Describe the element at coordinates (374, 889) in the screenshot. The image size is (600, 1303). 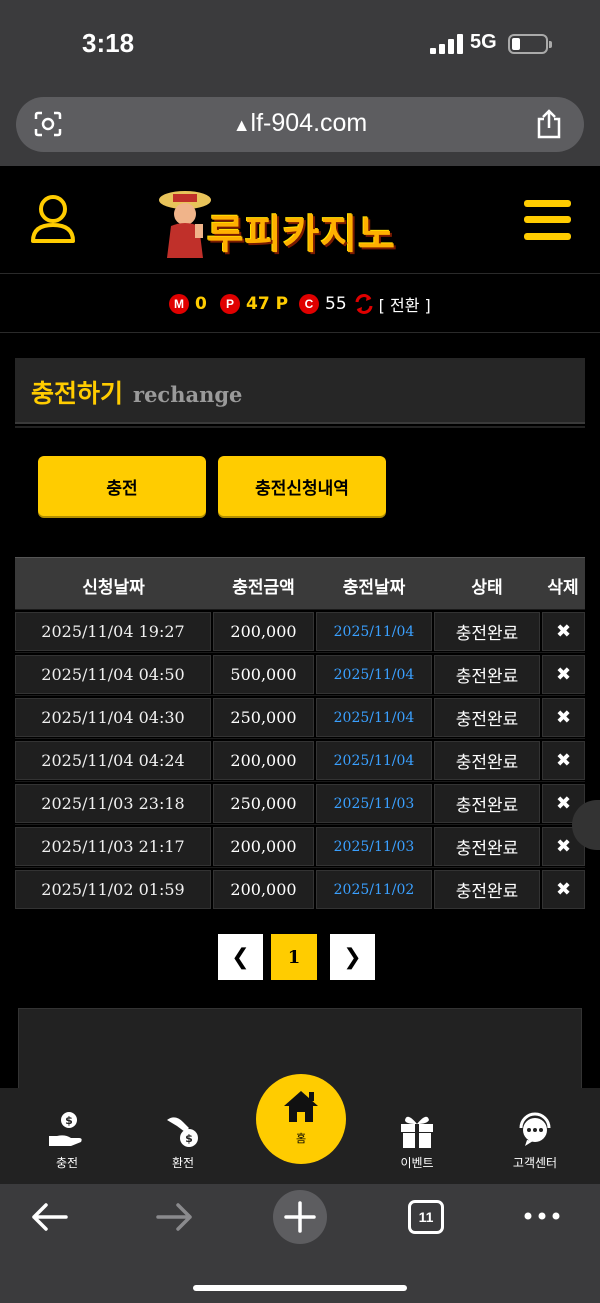
I see `cell-charge-date: 2025/11/02` at that location.